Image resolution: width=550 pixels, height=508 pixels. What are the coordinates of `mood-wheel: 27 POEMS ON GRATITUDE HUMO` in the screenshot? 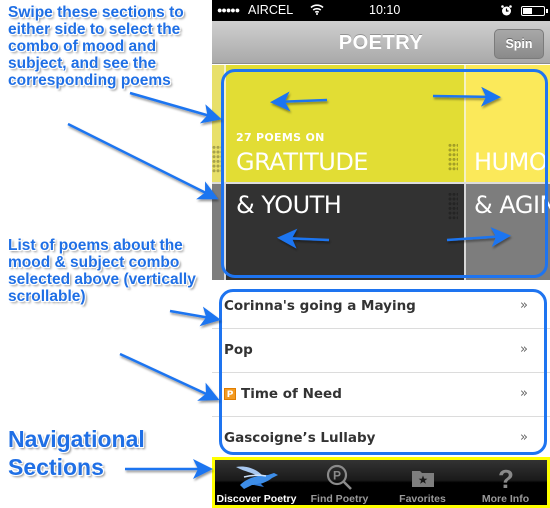 It's located at (381, 123).